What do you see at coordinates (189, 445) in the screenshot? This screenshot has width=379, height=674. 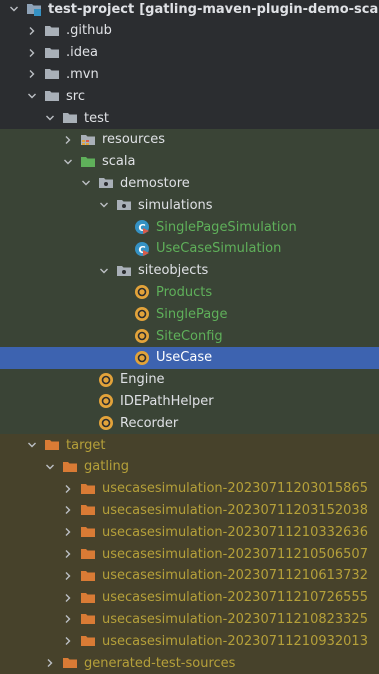 I see `tree-node-target: target` at bounding box center [189, 445].